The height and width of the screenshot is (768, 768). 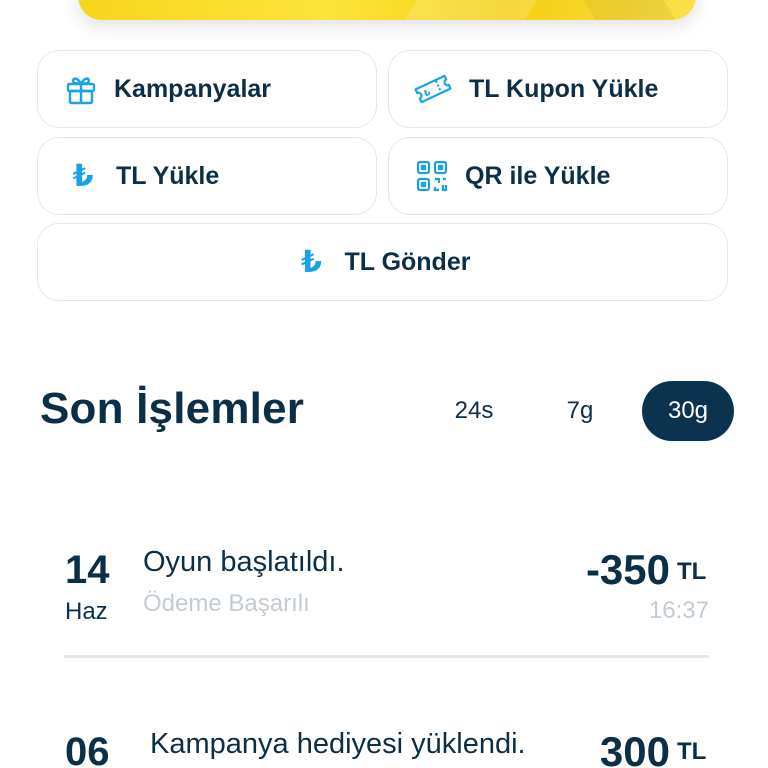 What do you see at coordinates (226, 603) in the screenshot?
I see `transaction-status: Ödeme Başarılı` at bounding box center [226, 603].